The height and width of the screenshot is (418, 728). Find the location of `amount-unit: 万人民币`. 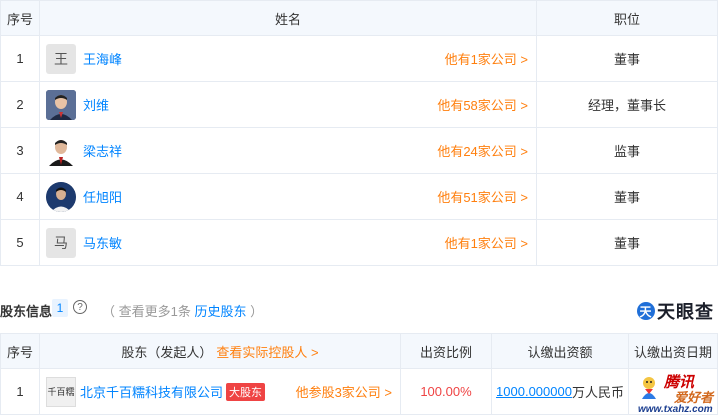

amount-unit: 万人民币 is located at coordinates (597, 392).